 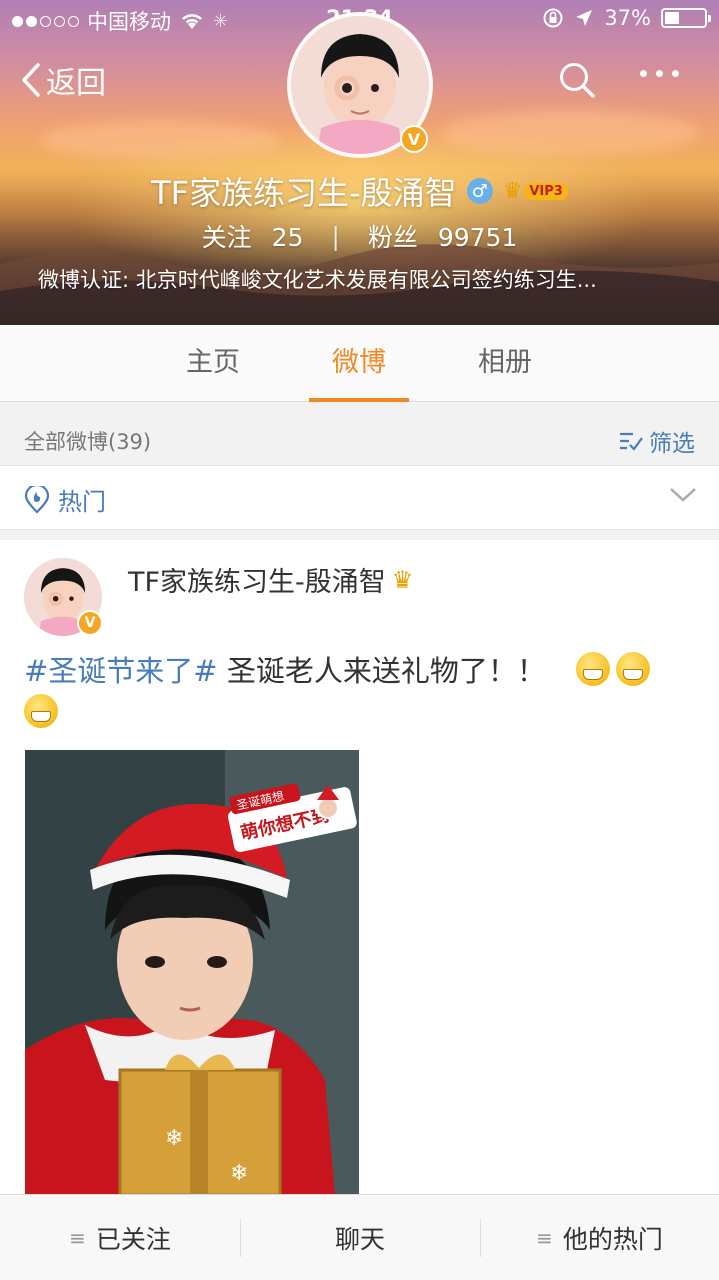 I want to click on post-author-row: TF家族练习生-殷涌智 ♛, so click(x=270, y=579).